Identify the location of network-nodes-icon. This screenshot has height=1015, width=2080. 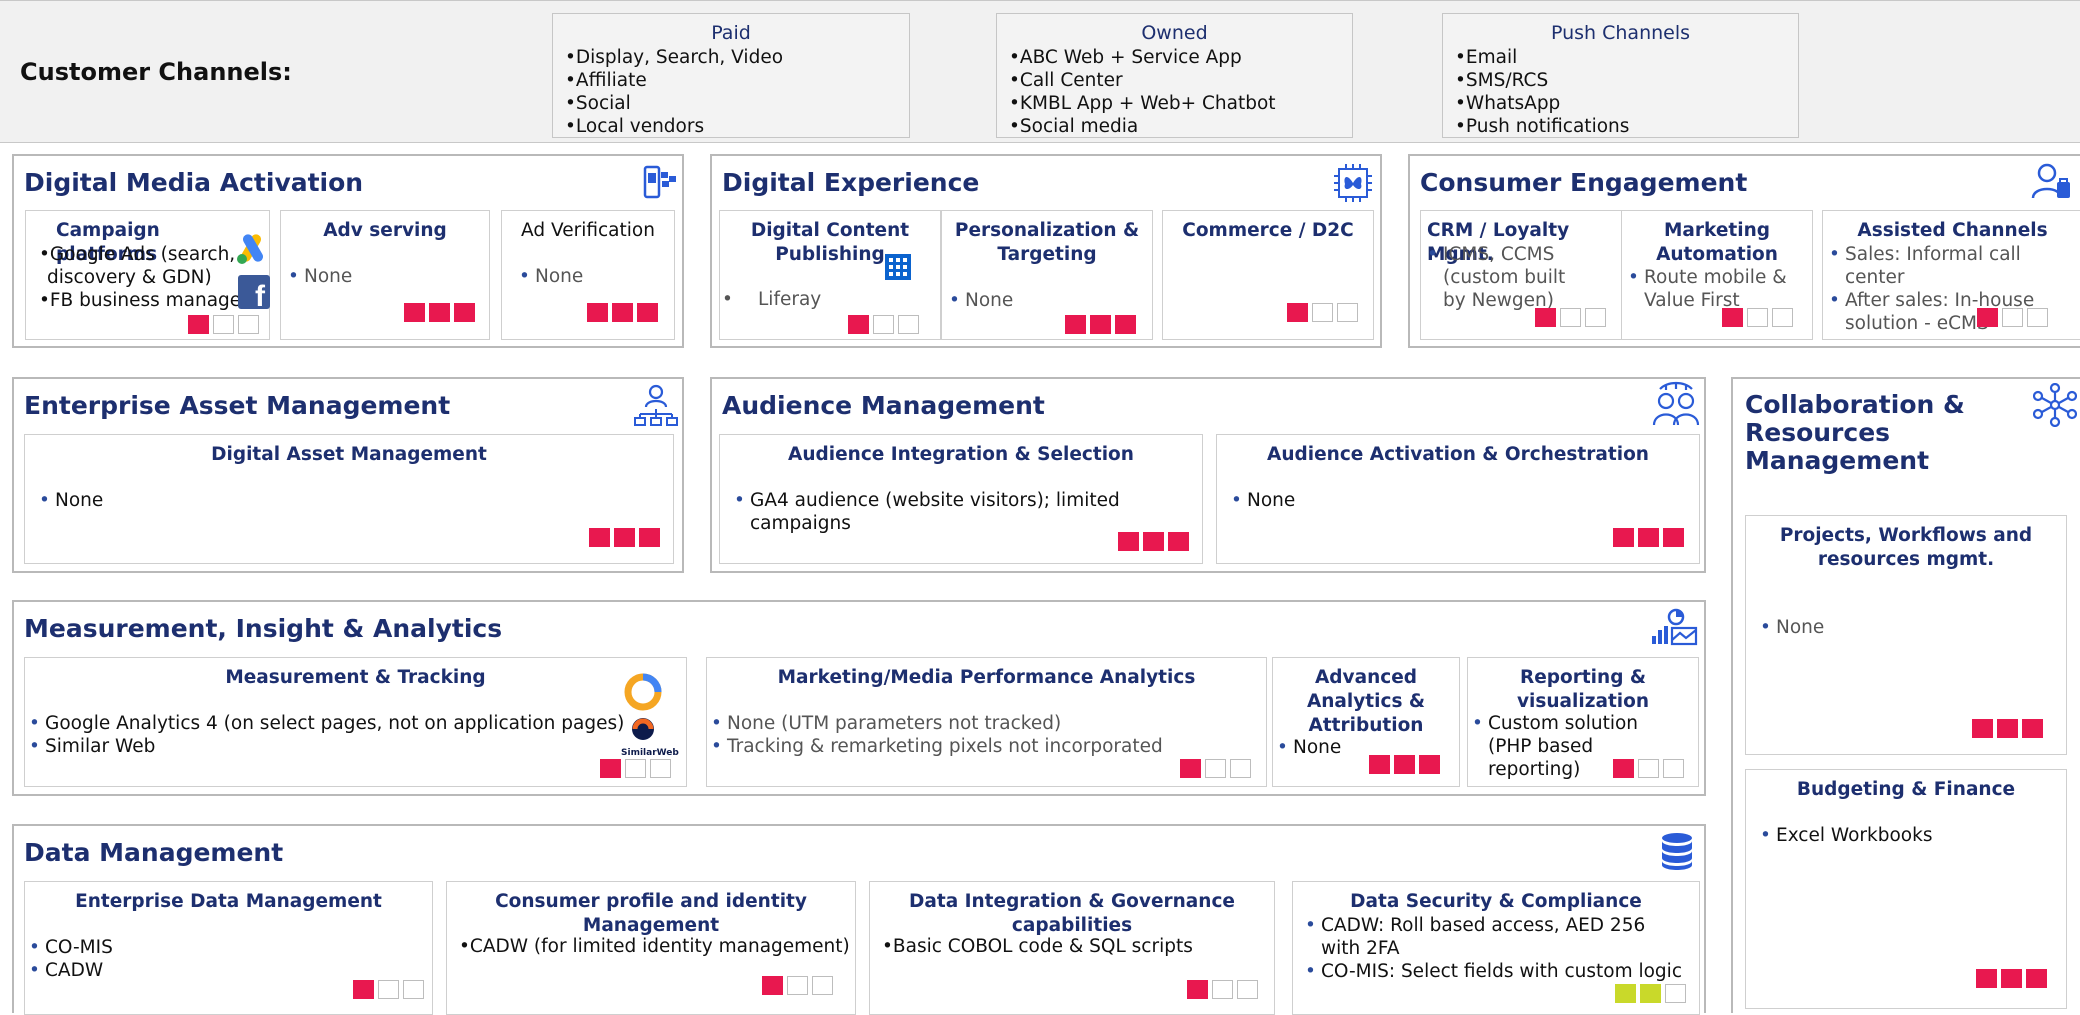
(2055, 405).